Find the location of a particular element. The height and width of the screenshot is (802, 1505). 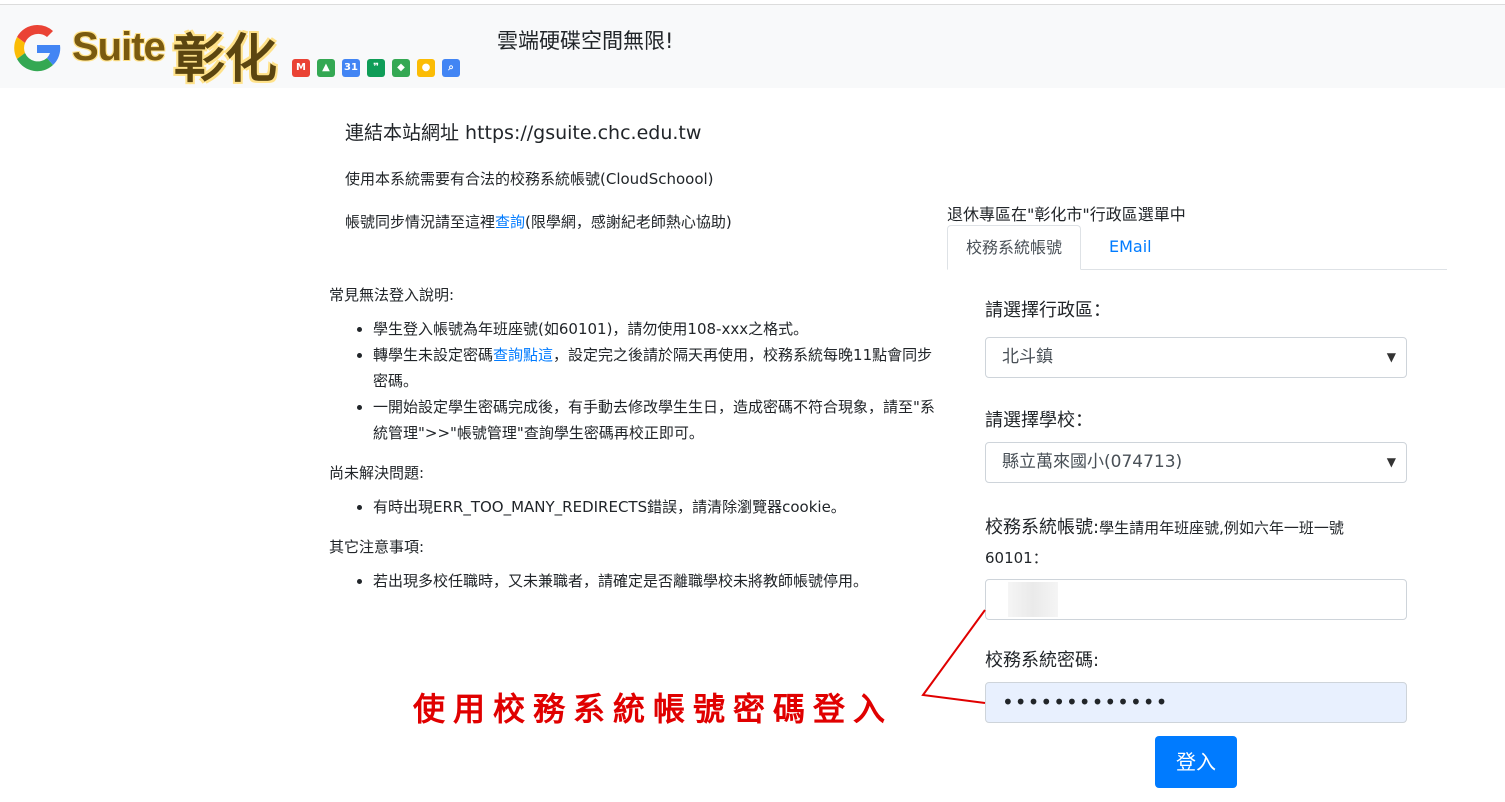

account-sync-notice: 帳號同步情況請至這裡查詢(限學網，感謝紀老師熱心協助) is located at coordinates (538, 221).